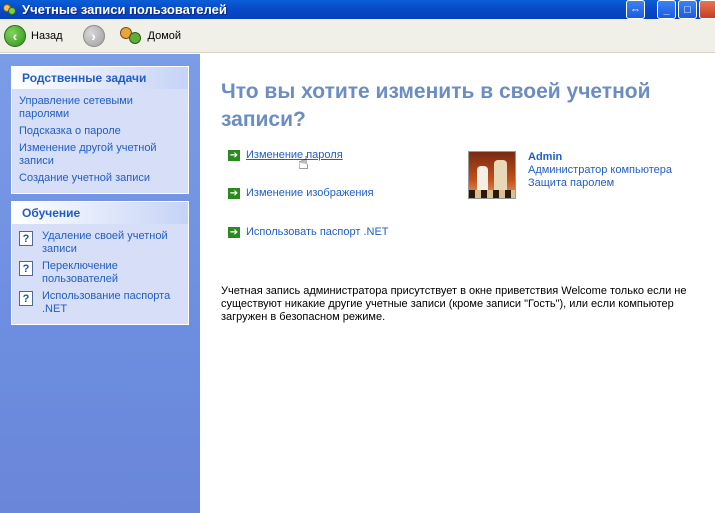 The height and width of the screenshot is (513, 715). What do you see at coordinates (303, 163) in the screenshot?
I see `hand-cursor-icon: ☝` at bounding box center [303, 163].